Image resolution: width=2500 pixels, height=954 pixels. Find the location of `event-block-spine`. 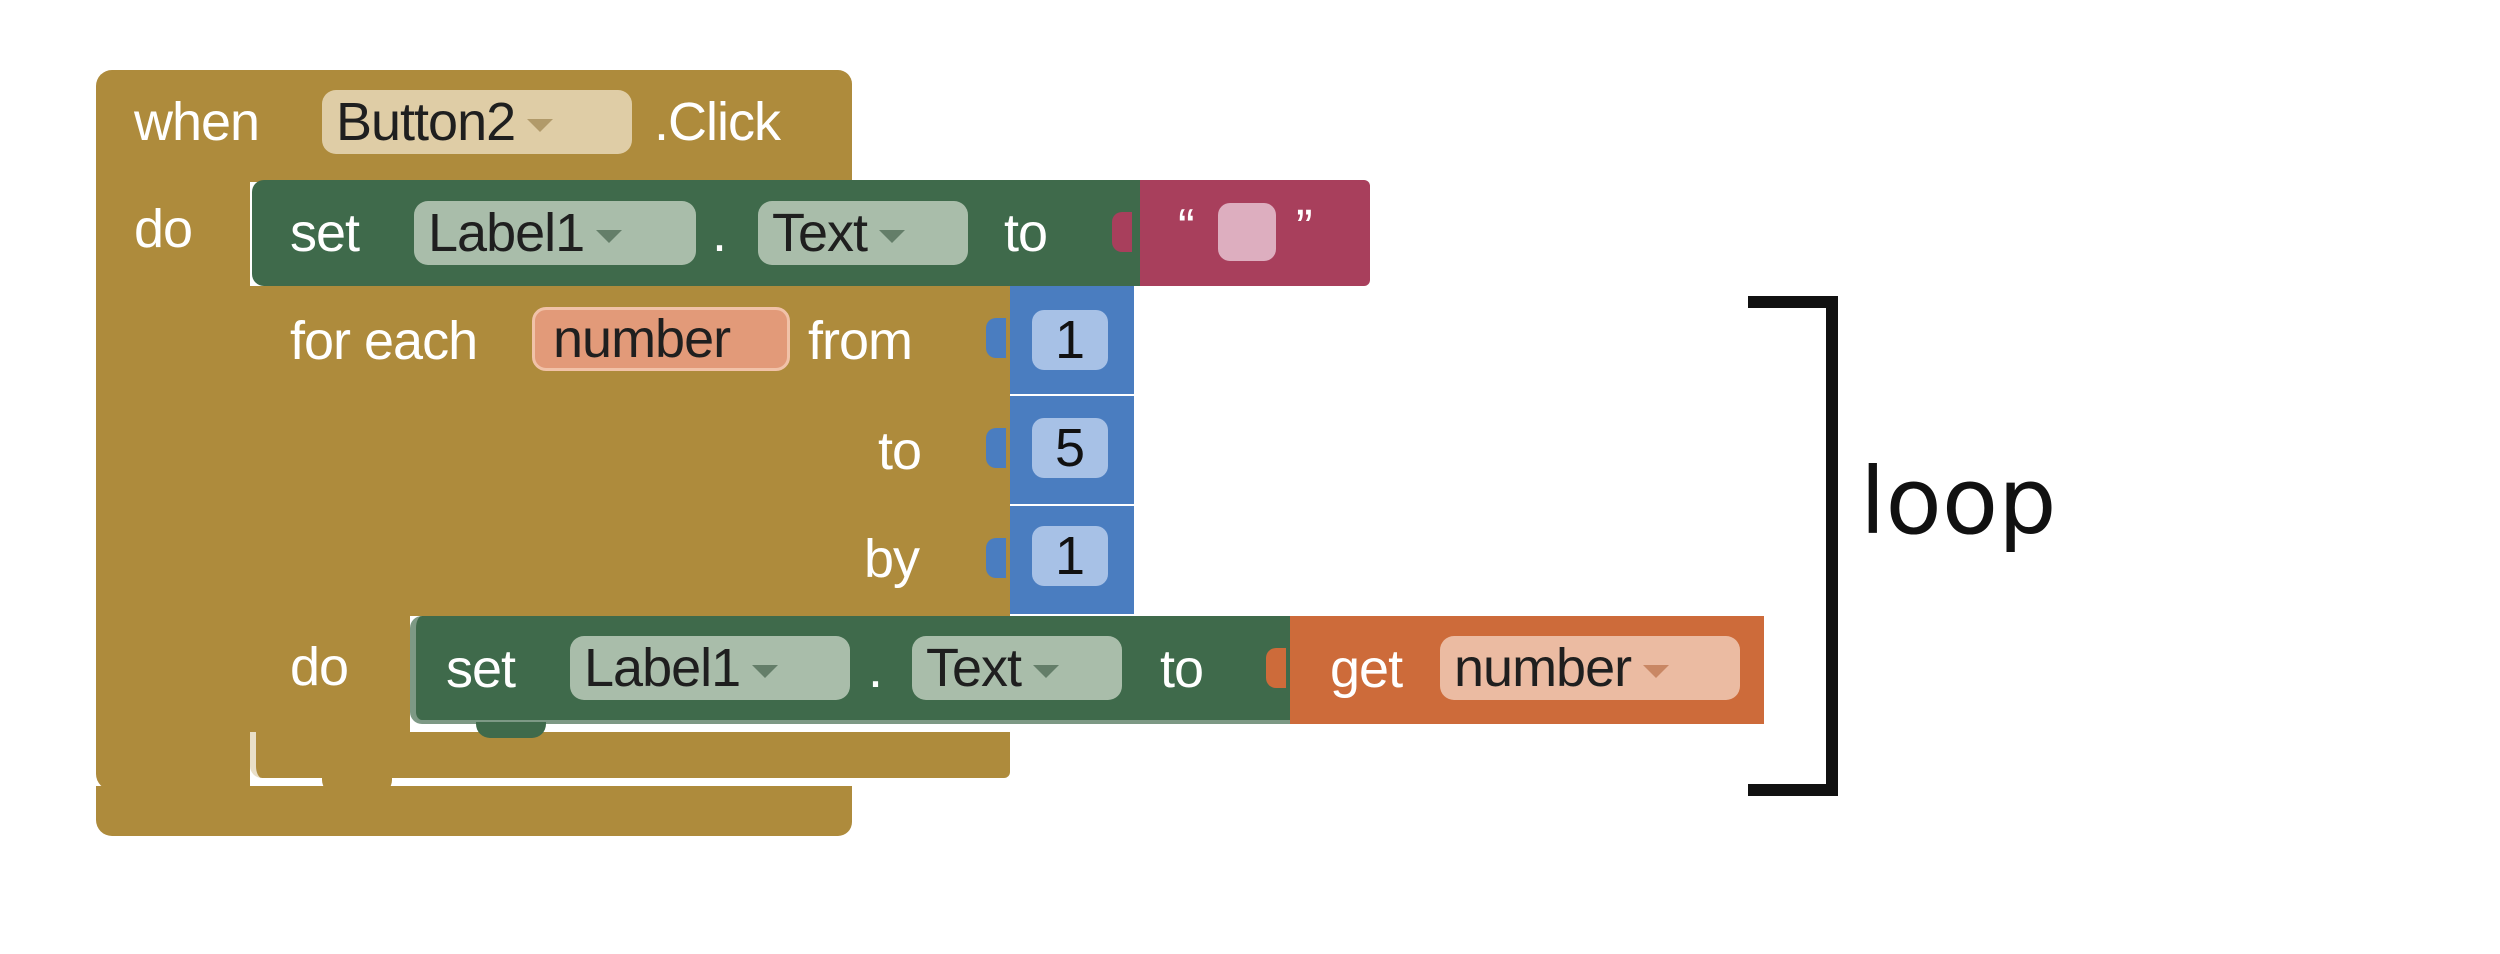

event-block-spine is located at coordinates (173, 485).